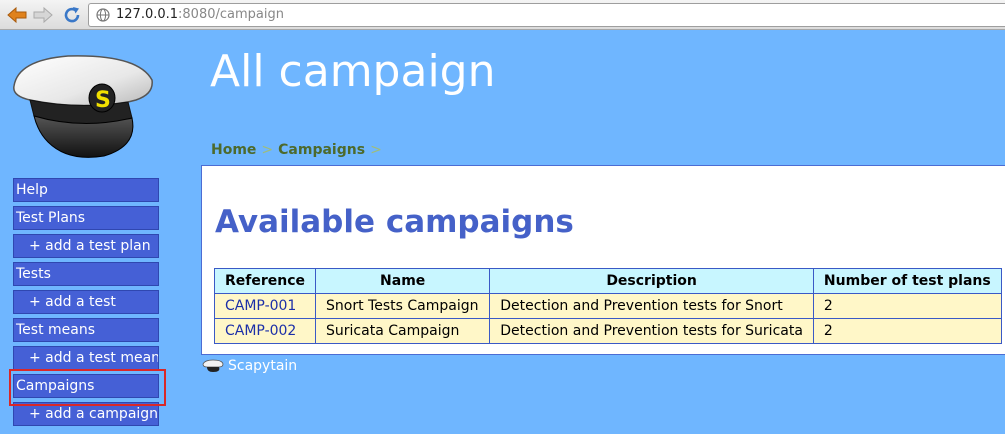 This screenshot has height=434, width=1005. Describe the element at coordinates (87, 387) in the screenshot. I see `campaigns-highlight` at that location.